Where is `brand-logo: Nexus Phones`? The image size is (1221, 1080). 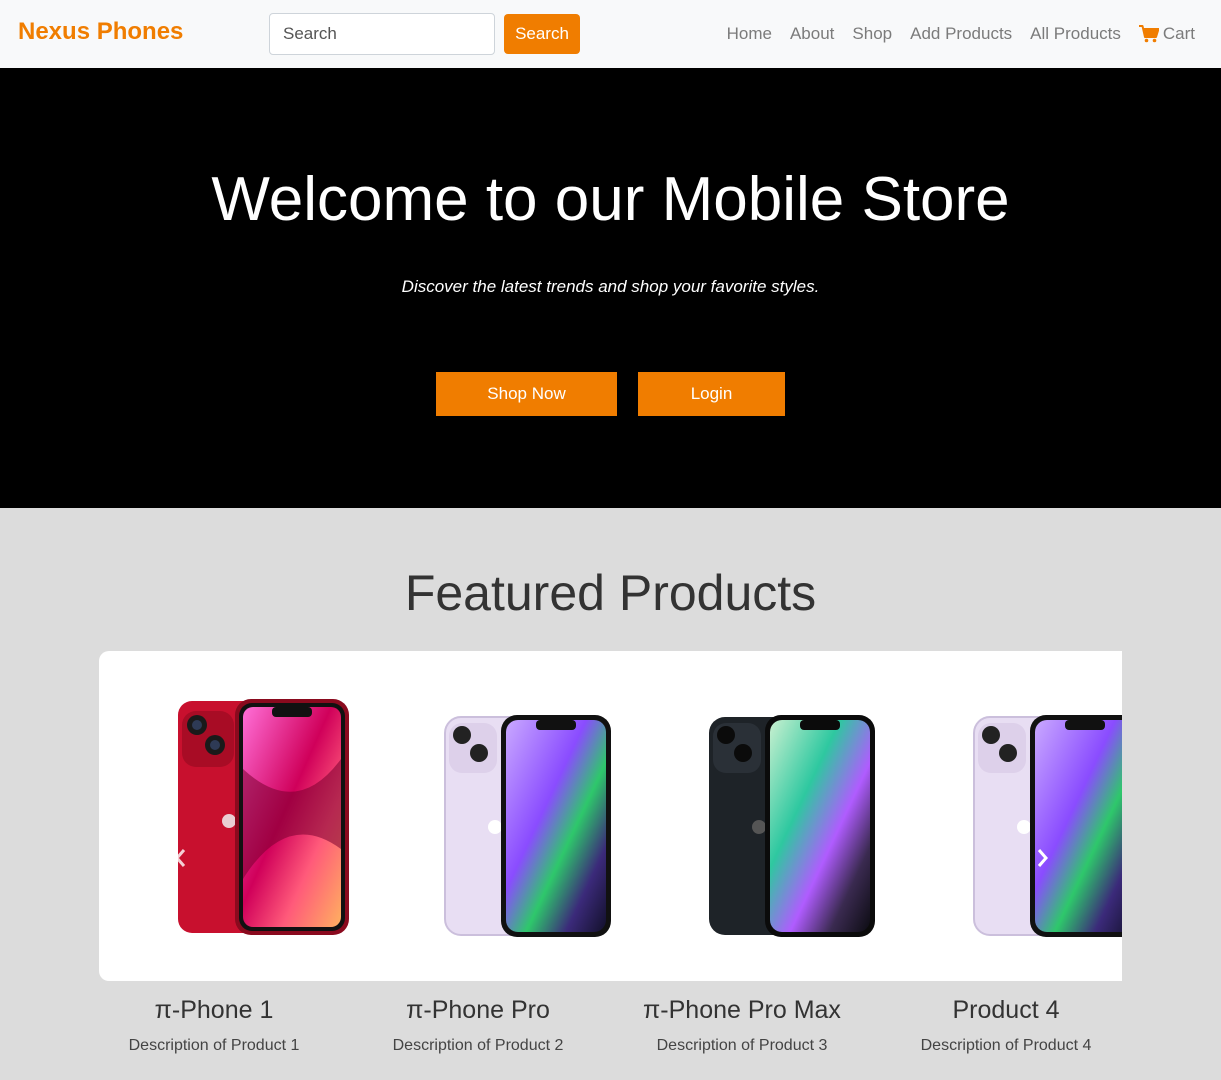
brand-logo: Nexus Phones is located at coordinates (100, 32).